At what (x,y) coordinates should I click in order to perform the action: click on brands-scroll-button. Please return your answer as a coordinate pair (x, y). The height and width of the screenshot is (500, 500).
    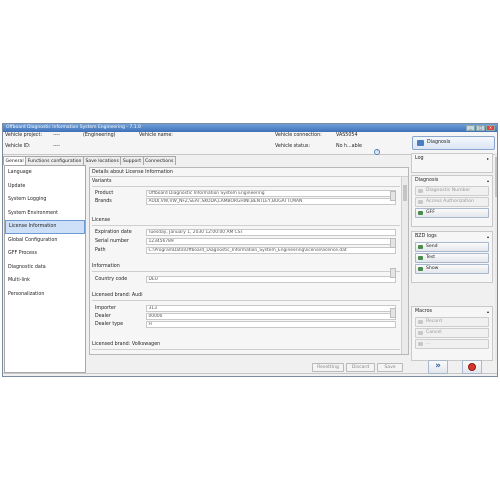
    Looking at the image, I should click on (393, 196).